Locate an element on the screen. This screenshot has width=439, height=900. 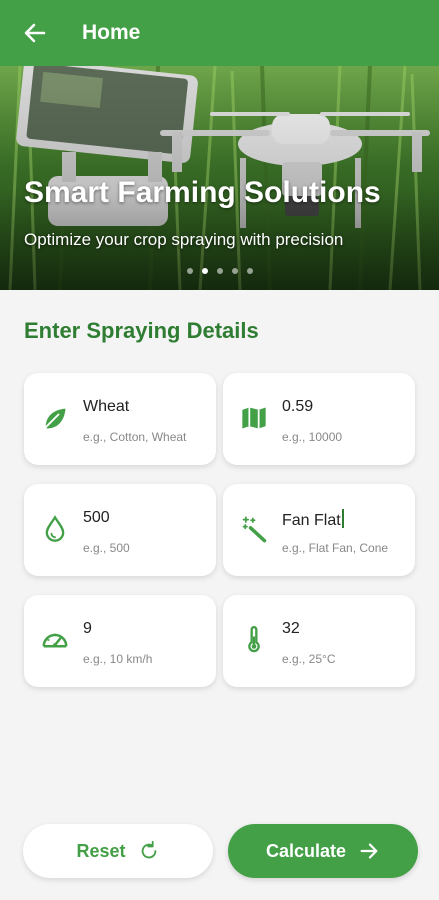
arrow-left-icon is located at coordinates (35, 33).